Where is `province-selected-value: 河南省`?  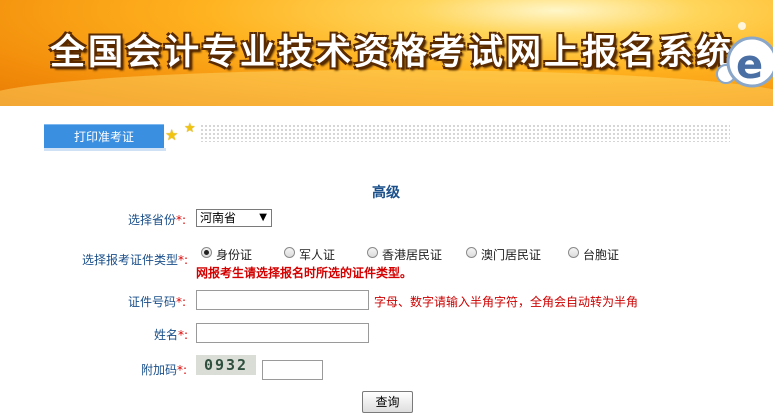
province-selected-value: 河南省 is located at coordinates (218, 218).